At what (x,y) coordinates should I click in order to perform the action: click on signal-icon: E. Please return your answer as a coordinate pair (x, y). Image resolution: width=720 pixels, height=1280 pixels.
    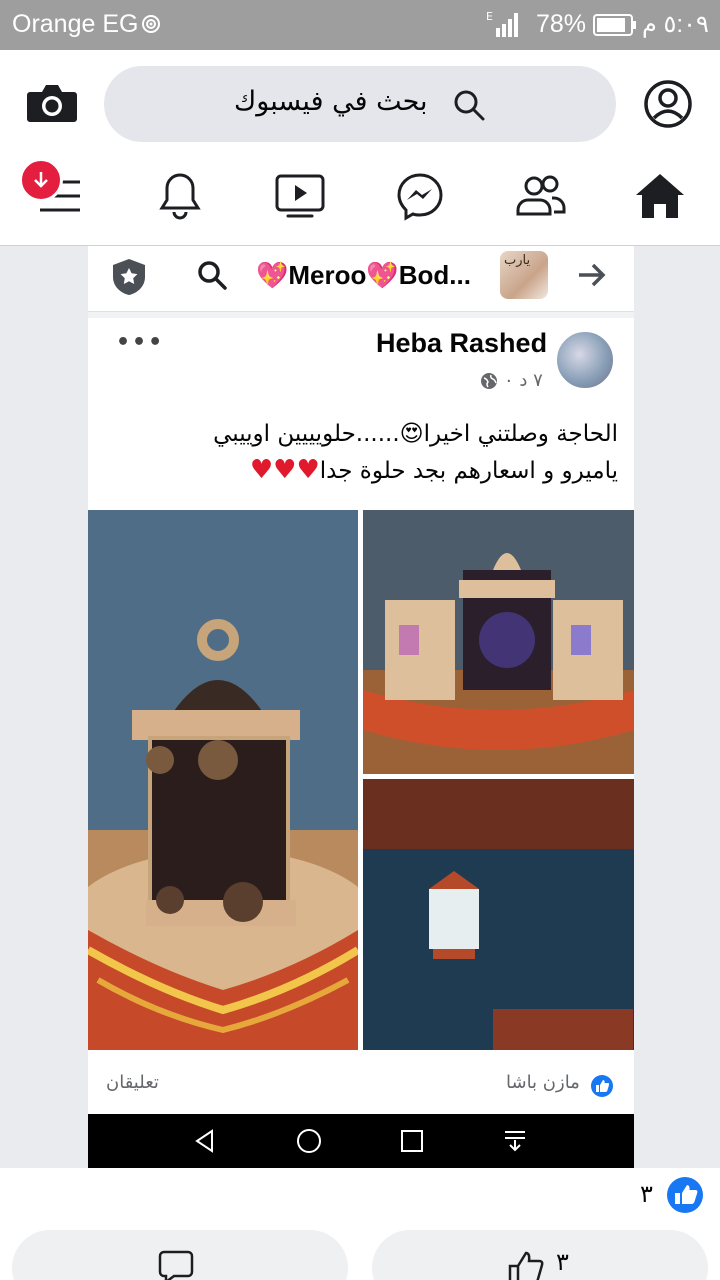
    Looking at the image, I should click on (502, 23).